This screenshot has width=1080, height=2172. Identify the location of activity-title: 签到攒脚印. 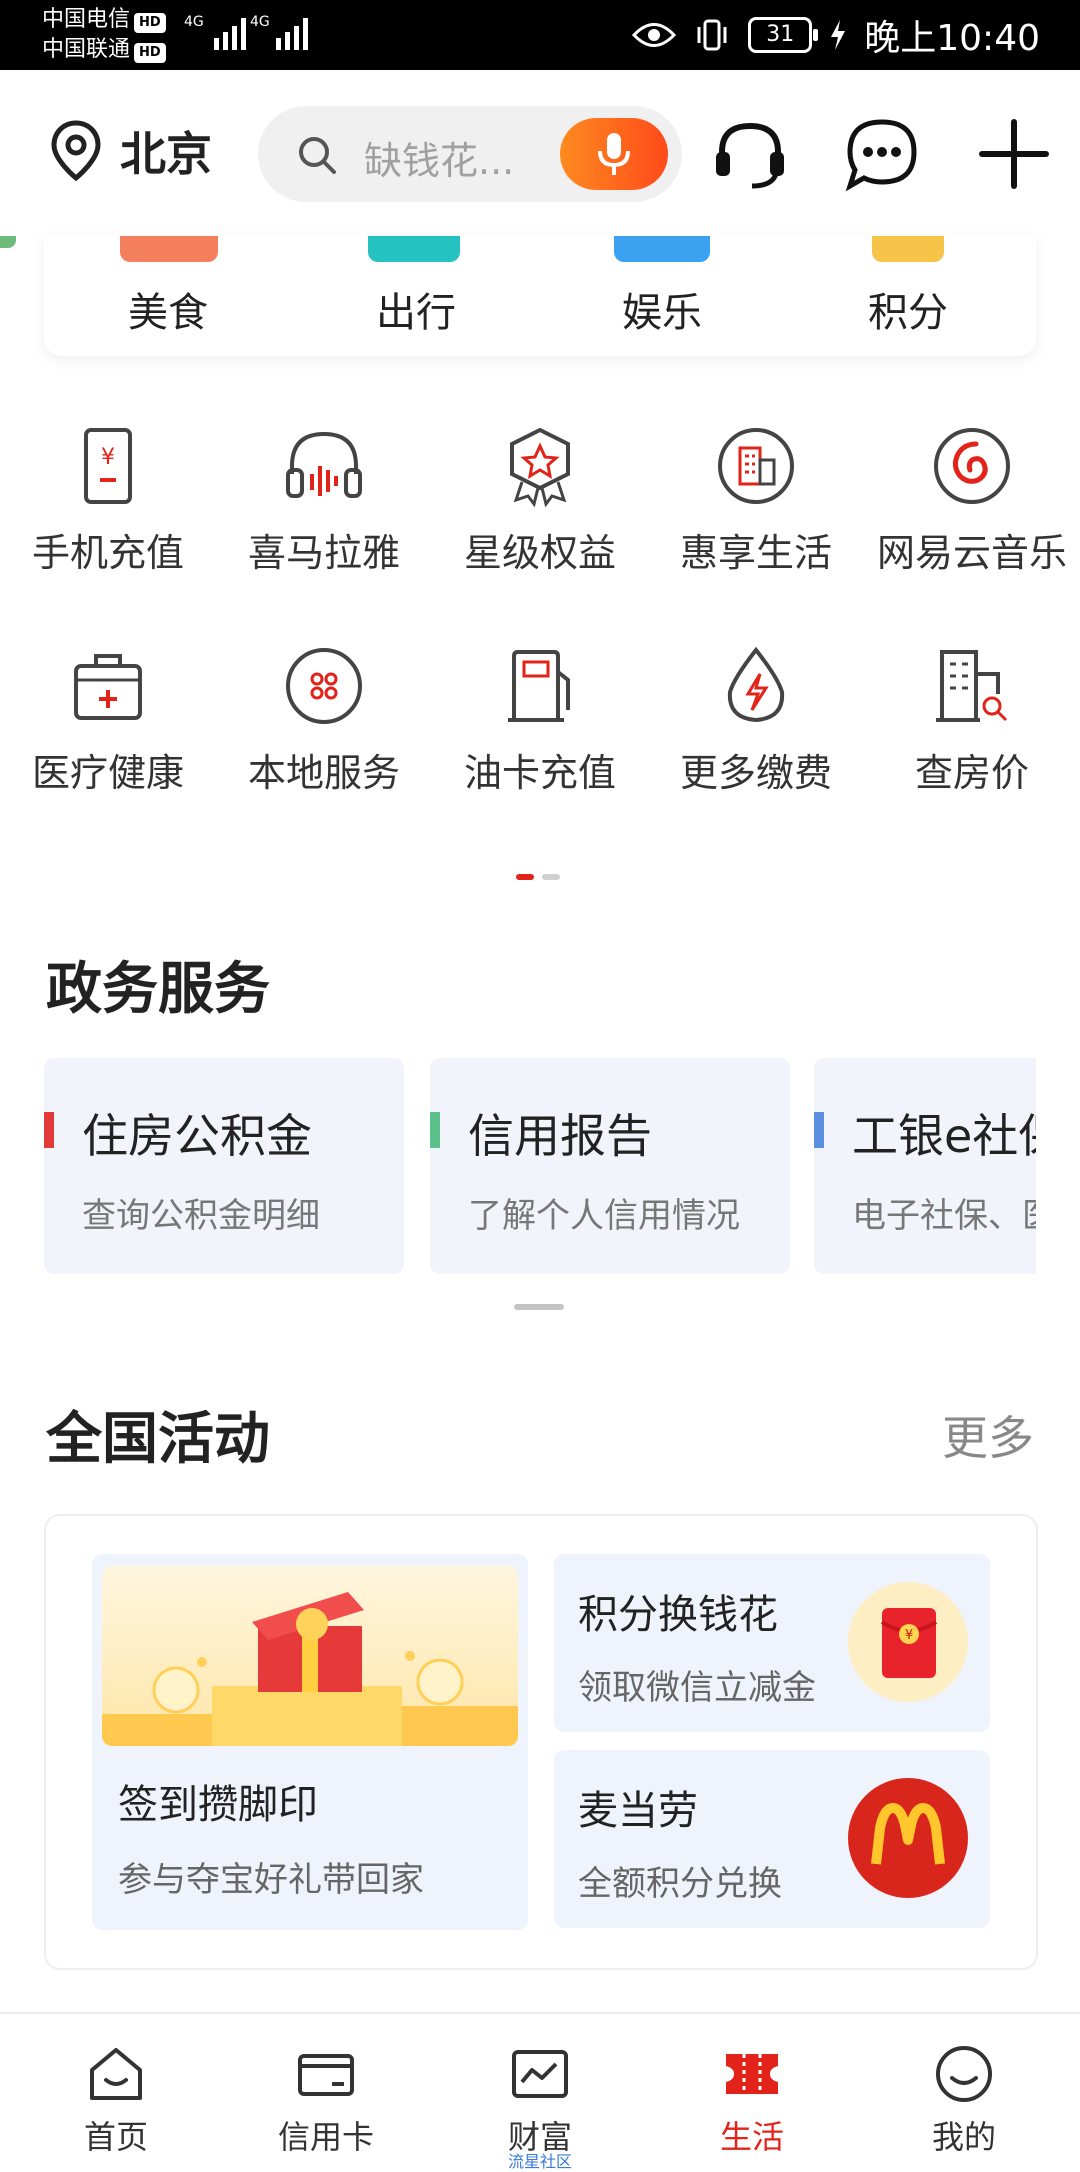
(218, 1805).